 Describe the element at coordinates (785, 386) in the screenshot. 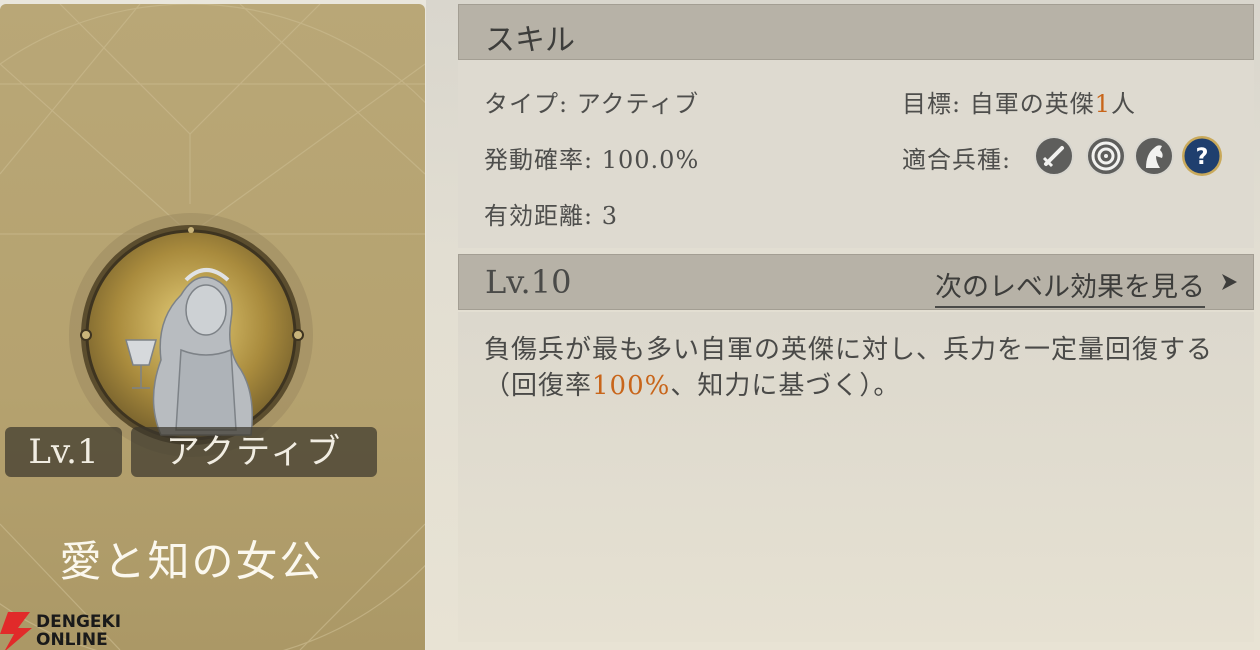

I see `description-text-end: 、知力に基づく）。` at that location.